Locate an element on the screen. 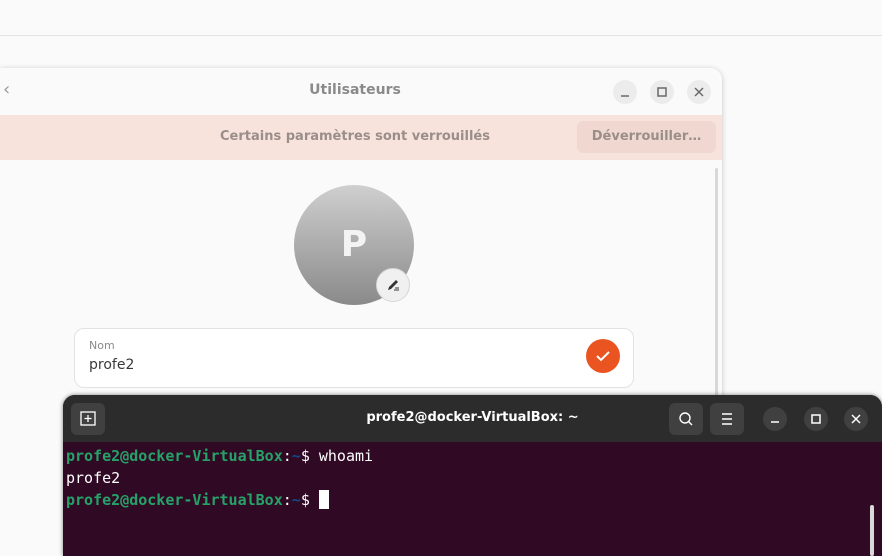  terminal-minimize-button is located at coordinates (775, 419).